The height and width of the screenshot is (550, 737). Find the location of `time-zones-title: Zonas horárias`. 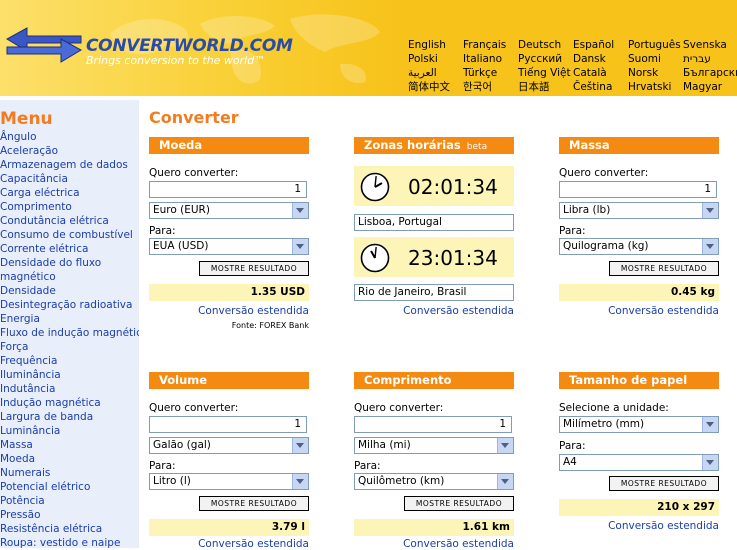

time-zones-title: Zonas horárias is located at coordinates (412, 145).